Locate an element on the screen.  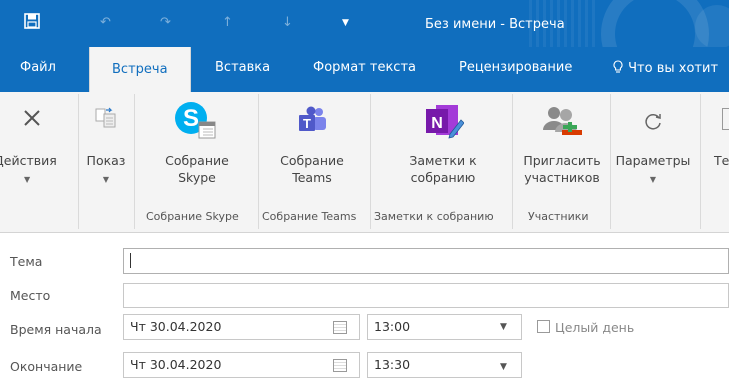
invite-attendees-icon is located at coordinates (562, 121).